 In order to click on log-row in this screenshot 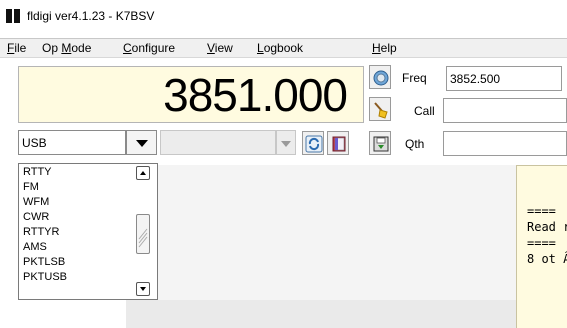, I will do `click(321, 314)`.